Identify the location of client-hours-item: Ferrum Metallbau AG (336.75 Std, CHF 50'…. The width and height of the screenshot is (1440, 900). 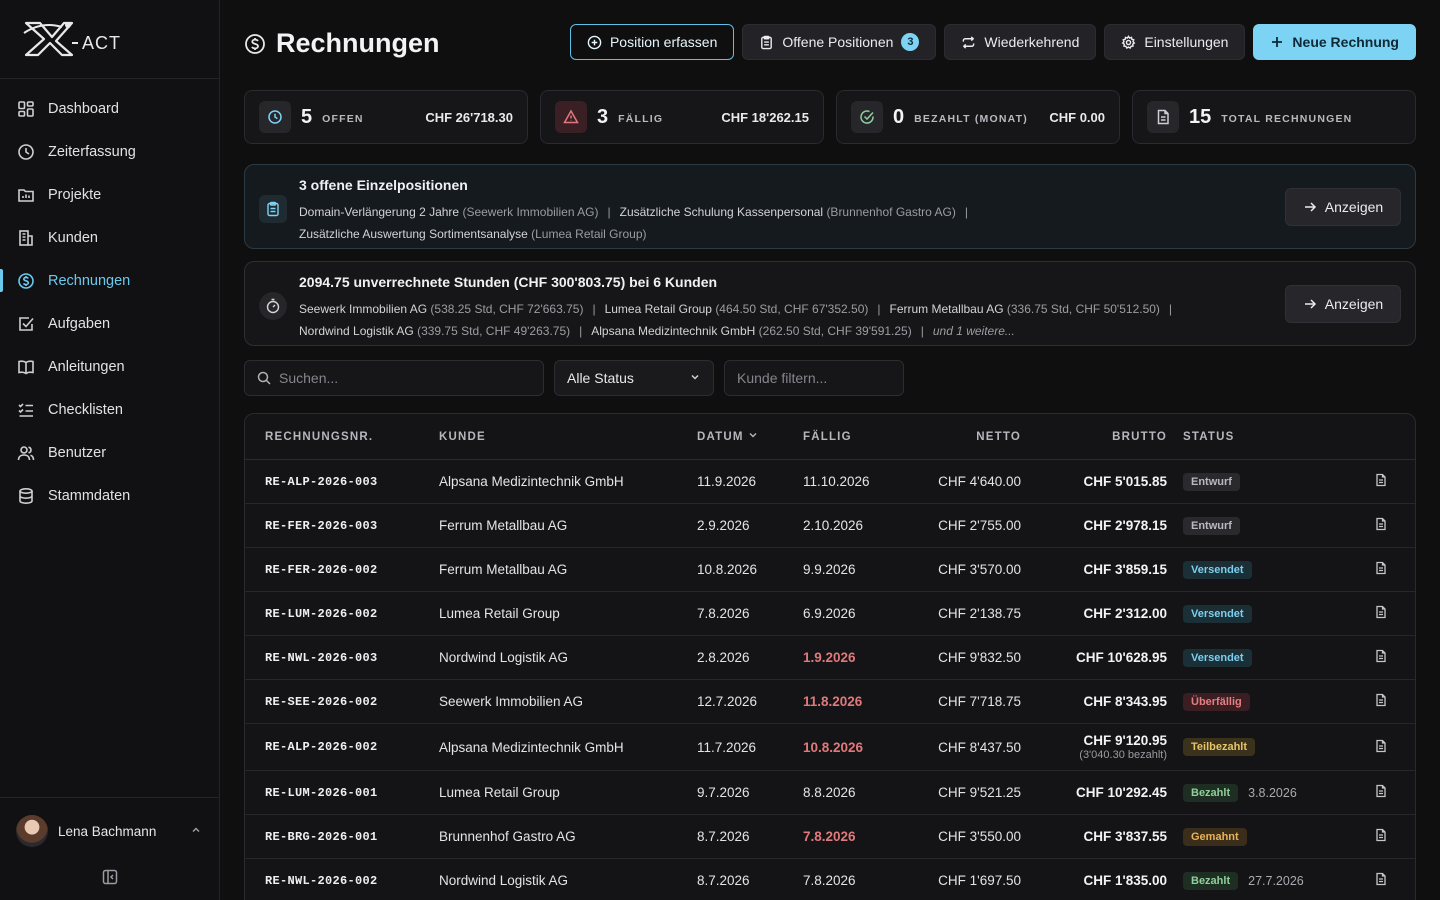
(1024, 309).